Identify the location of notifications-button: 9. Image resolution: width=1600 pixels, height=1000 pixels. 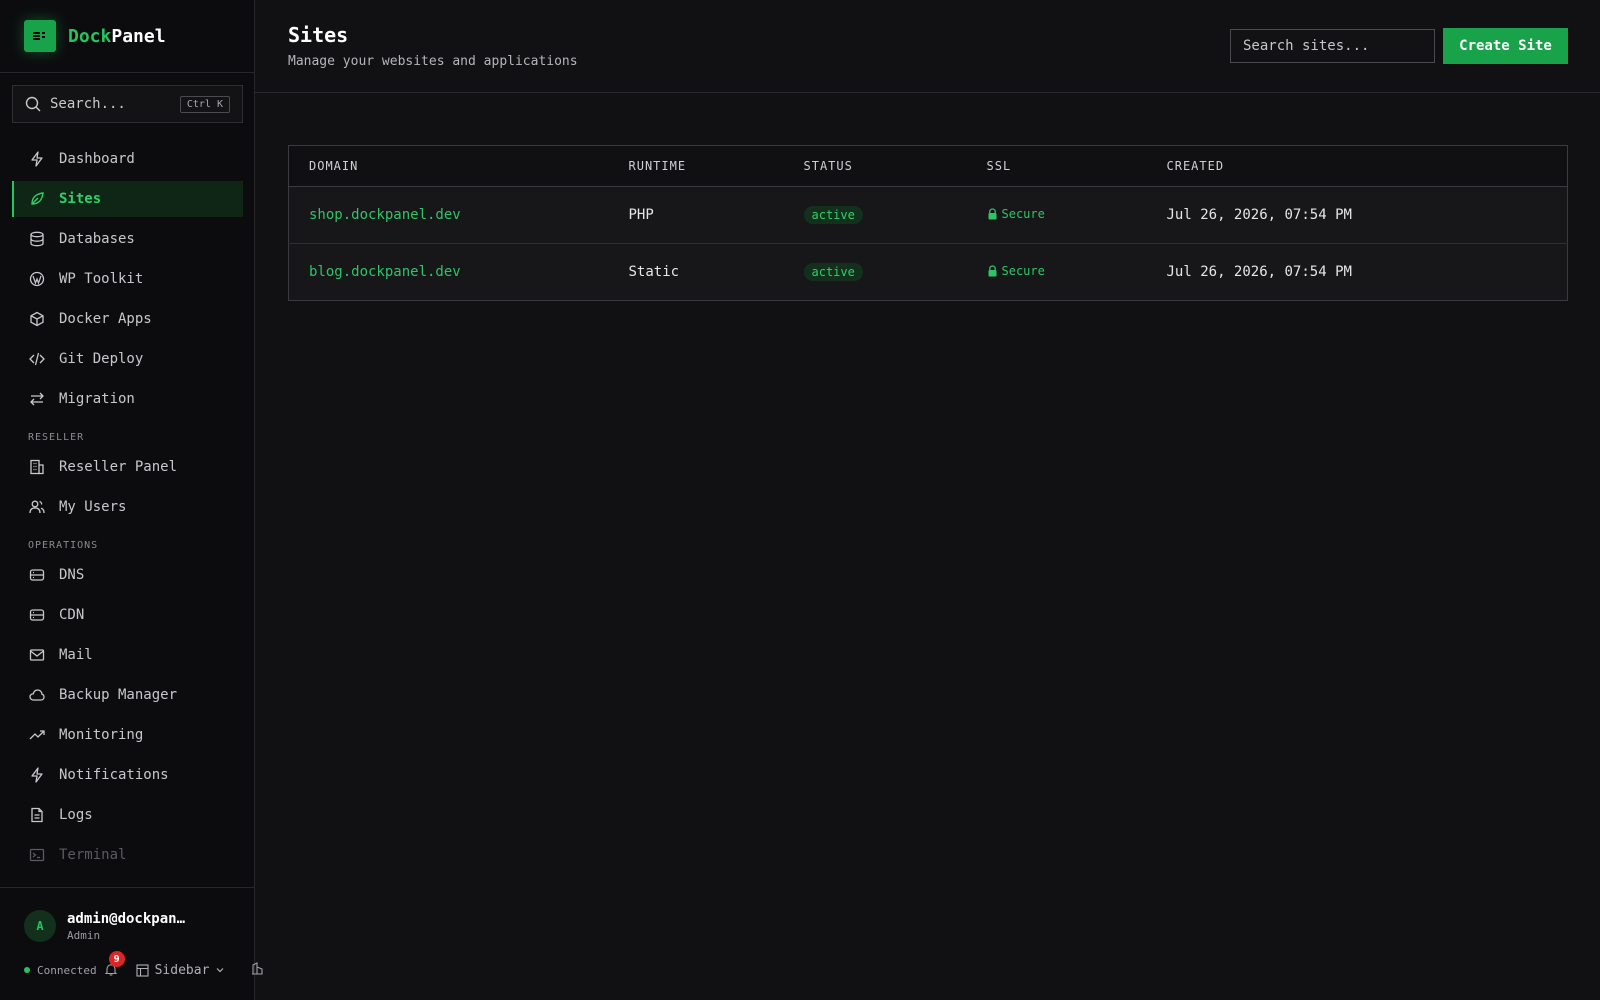
(114, 964).